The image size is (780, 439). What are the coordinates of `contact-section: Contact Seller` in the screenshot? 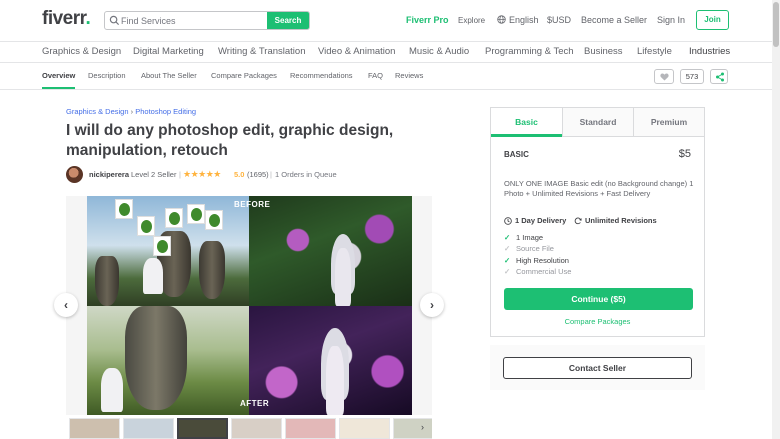 It's located at (597, 367).